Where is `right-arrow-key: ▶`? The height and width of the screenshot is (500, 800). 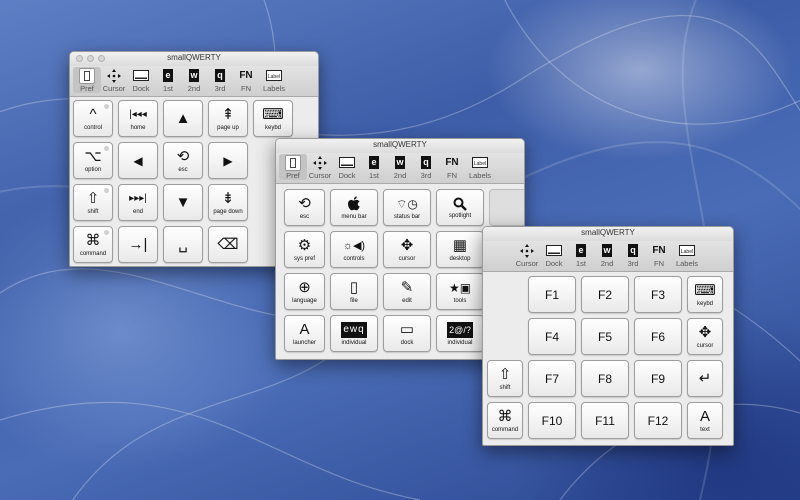
right-arrow-key: ▶ is located at coordinates (228, 160).